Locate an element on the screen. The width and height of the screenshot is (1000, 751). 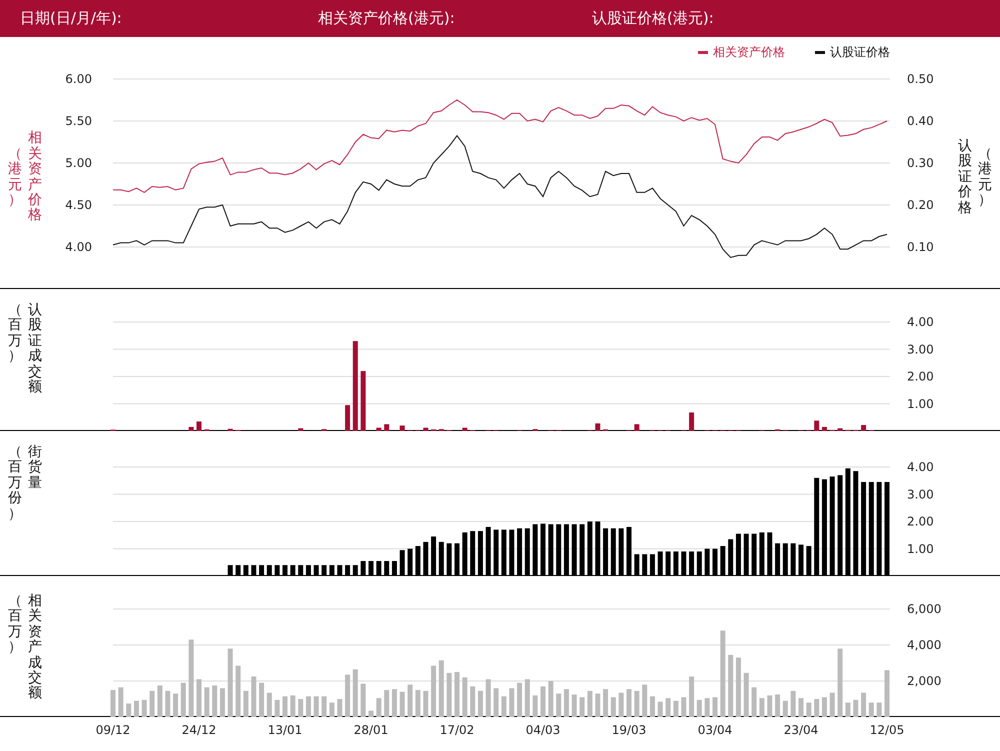
x-tick-label: 17/02 is located at coordinates (457, 730).